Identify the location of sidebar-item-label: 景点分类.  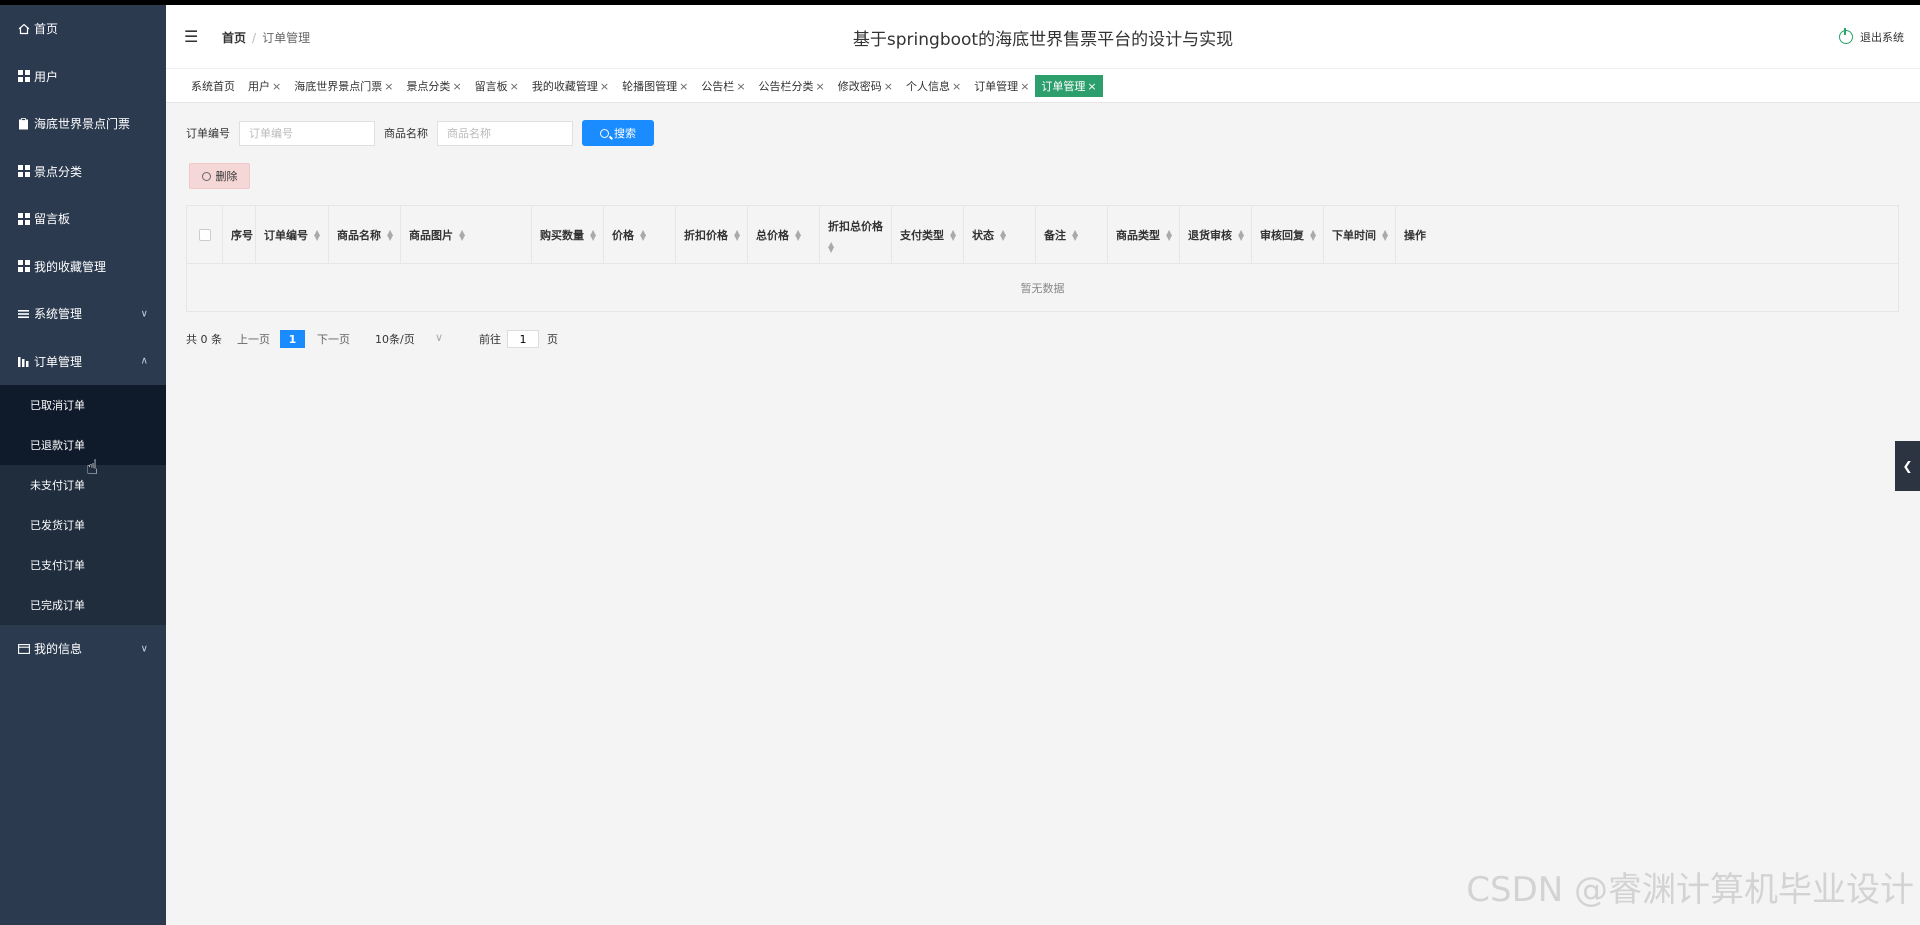
(58, 171).